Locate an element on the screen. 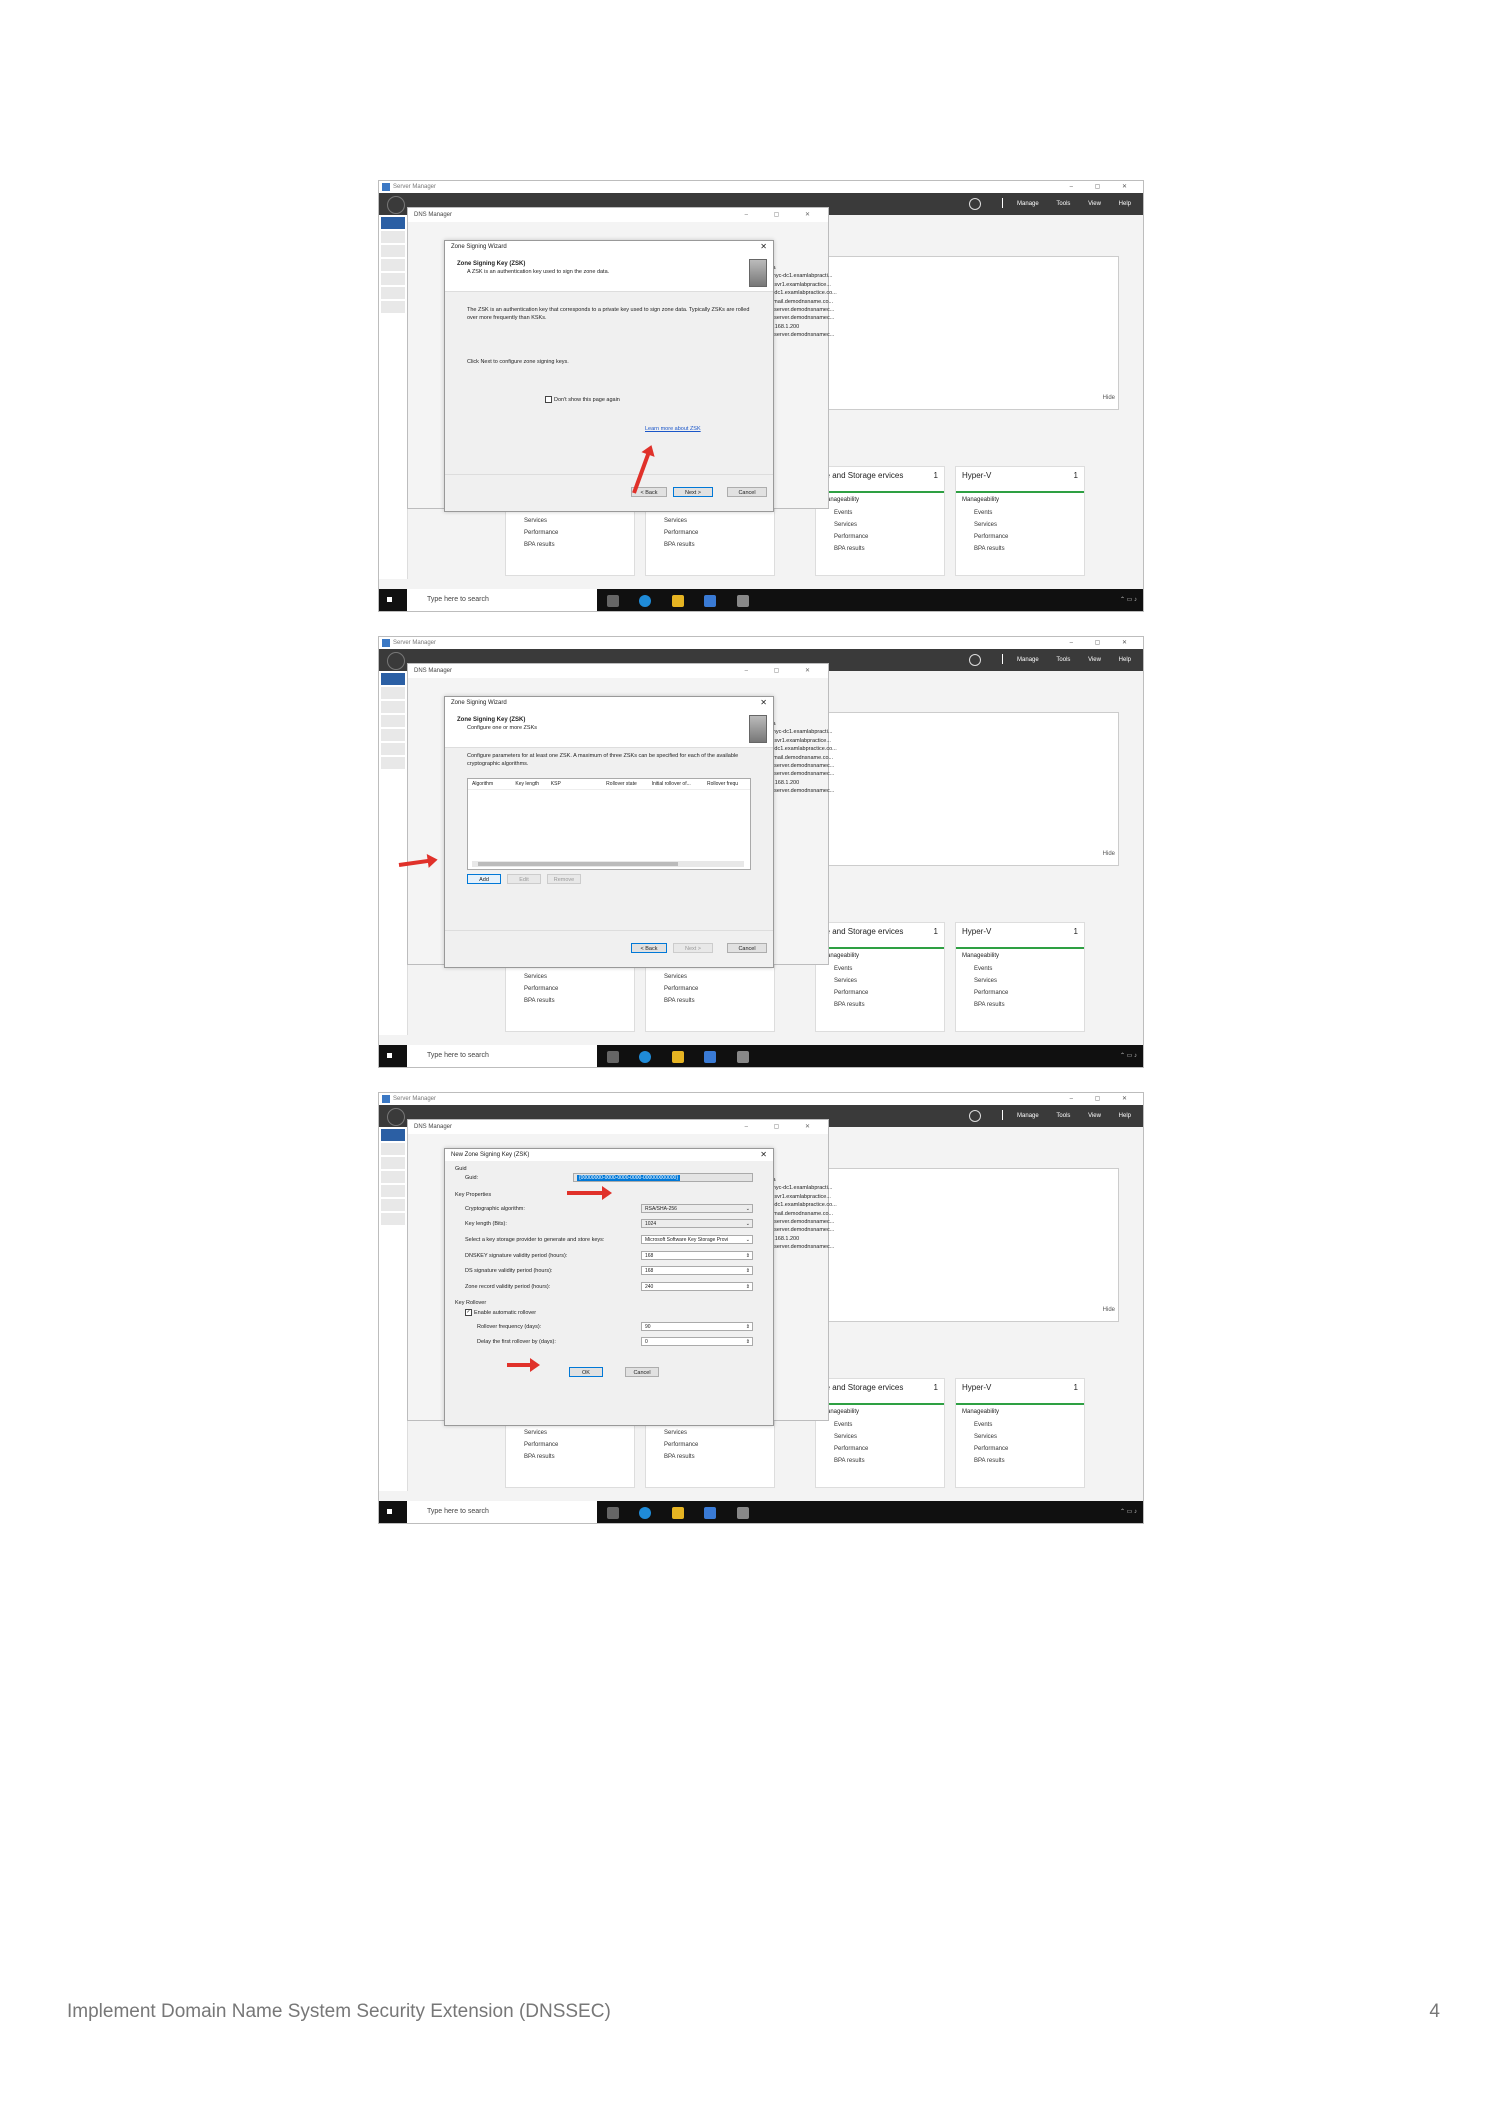 The width and height of the screenshot is (1490, 2105). edit-button: Edit is located at coordinates (524, 879).